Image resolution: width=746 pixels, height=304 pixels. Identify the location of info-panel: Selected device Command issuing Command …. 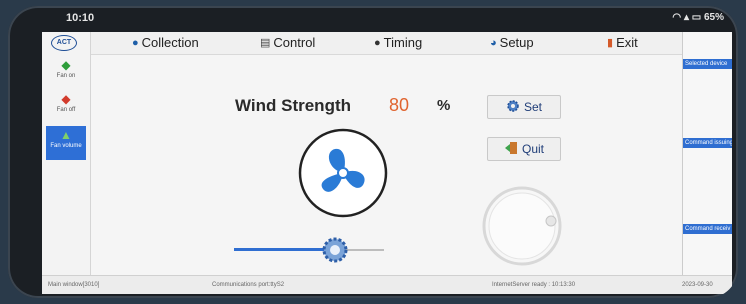
(707, 153).